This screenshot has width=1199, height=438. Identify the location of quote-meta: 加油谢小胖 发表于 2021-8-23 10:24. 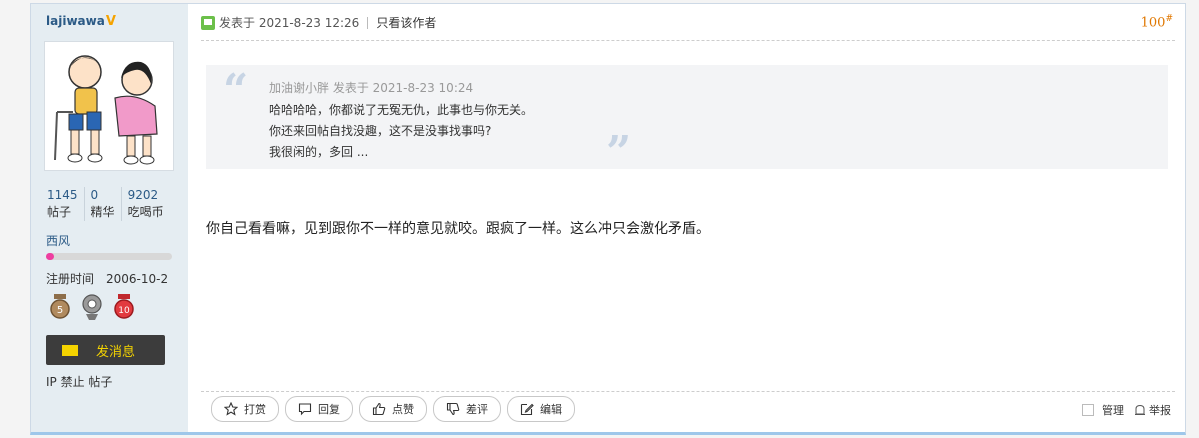
(371, 88).